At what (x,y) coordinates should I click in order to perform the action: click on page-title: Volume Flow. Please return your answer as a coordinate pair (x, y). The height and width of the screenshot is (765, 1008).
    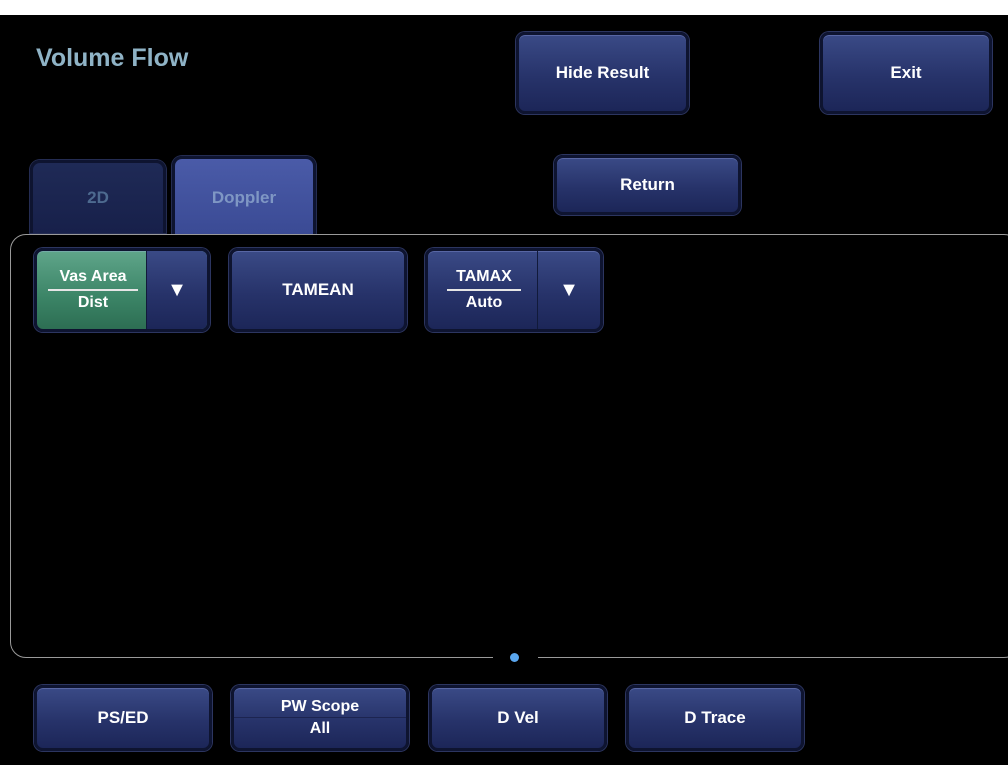
    Looking at the image, I should click on (112, 58).